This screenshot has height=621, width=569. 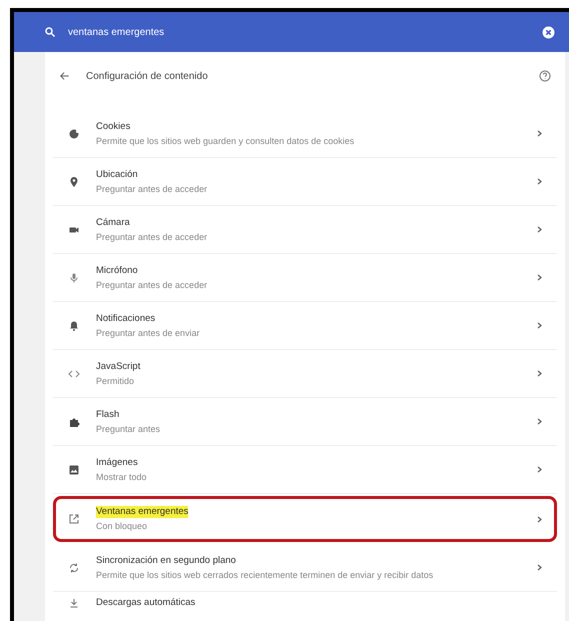 I want to click on setting-title: Micrófono, so click(x=117, y=270).